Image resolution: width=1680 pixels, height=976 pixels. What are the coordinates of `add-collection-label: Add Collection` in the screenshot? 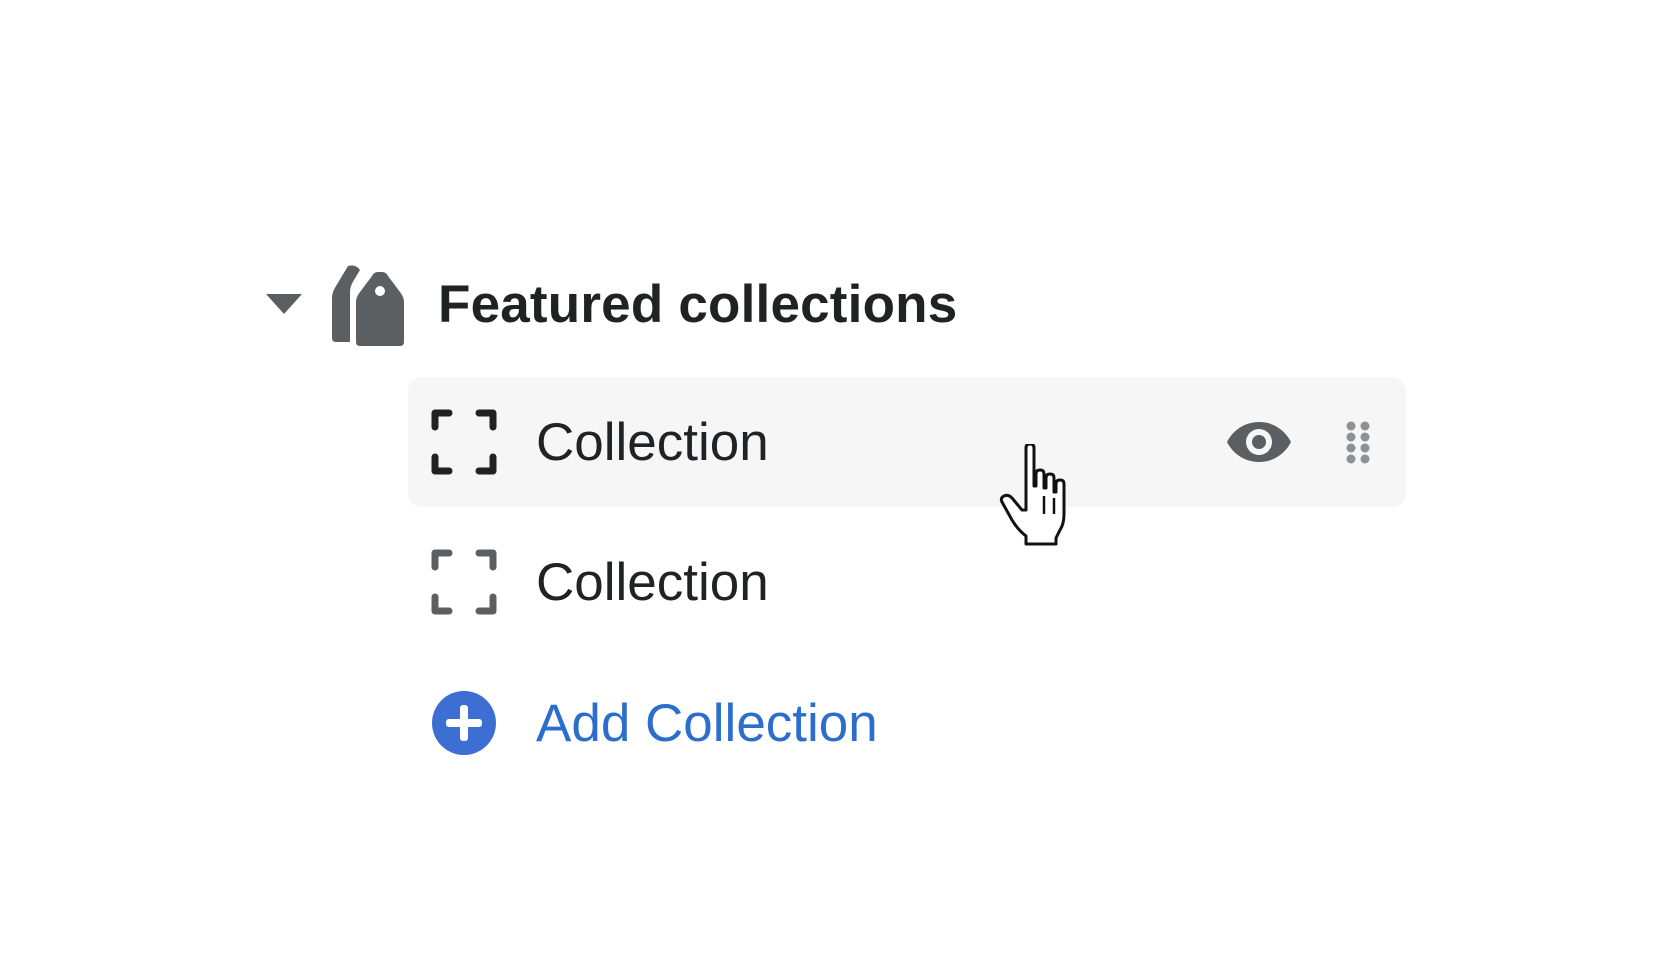 It's located at (707, 723).